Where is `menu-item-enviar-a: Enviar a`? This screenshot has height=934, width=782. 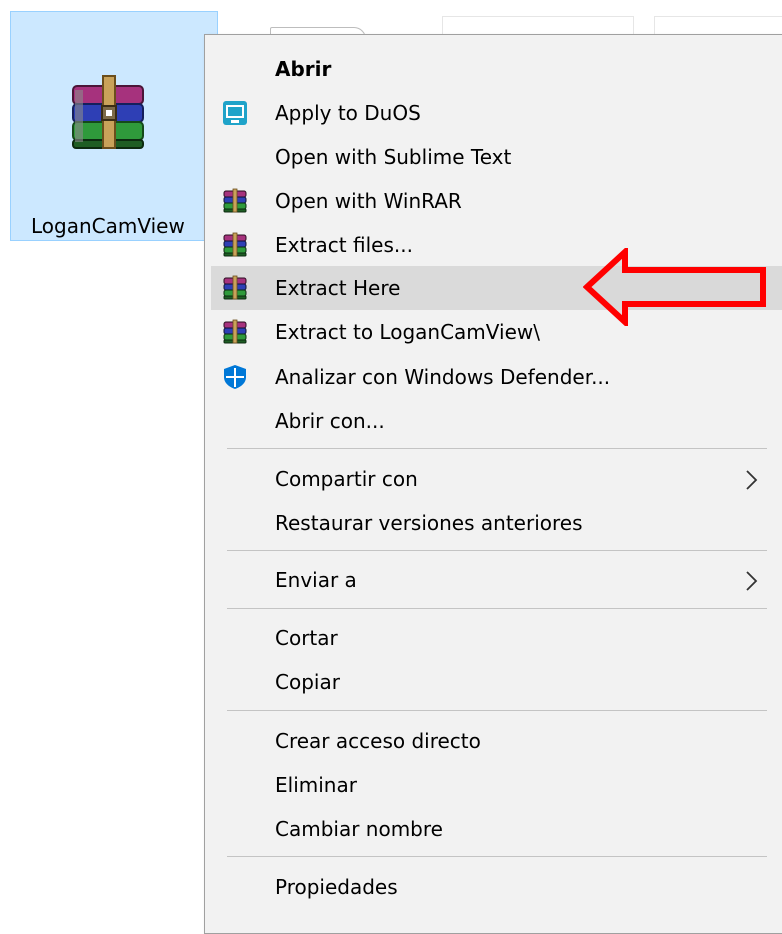
menu-item-enviar-a: Enviar a is located at coordinates (493, 580).